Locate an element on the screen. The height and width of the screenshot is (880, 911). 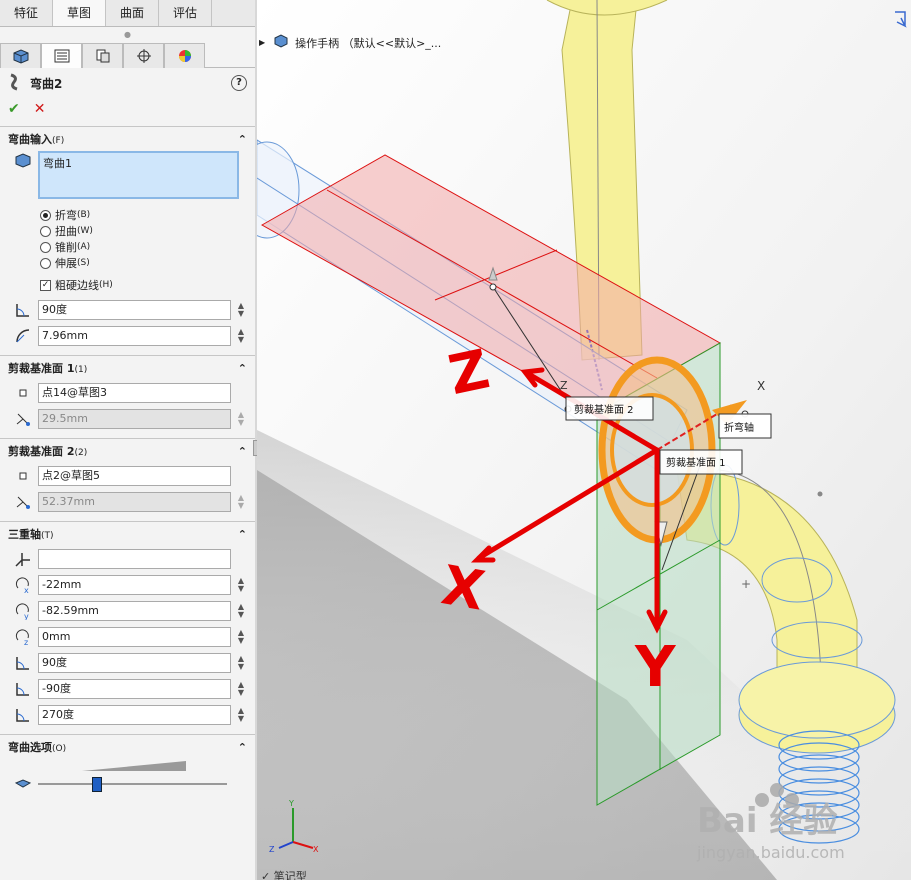
triad-x-input: -22mm is located at coordinates (134, 585).